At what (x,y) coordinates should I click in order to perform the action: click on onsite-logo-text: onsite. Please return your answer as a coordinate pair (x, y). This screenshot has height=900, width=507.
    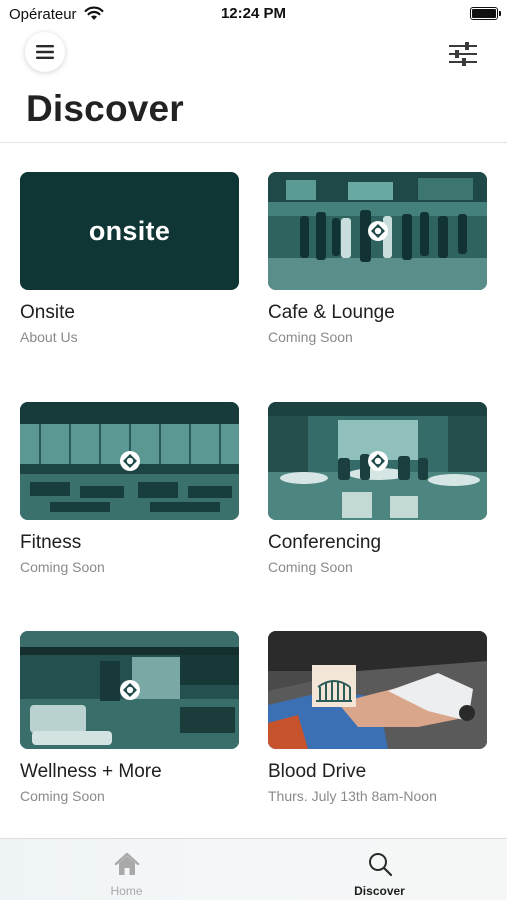
    Looking at the image, I should click on (129, 230).